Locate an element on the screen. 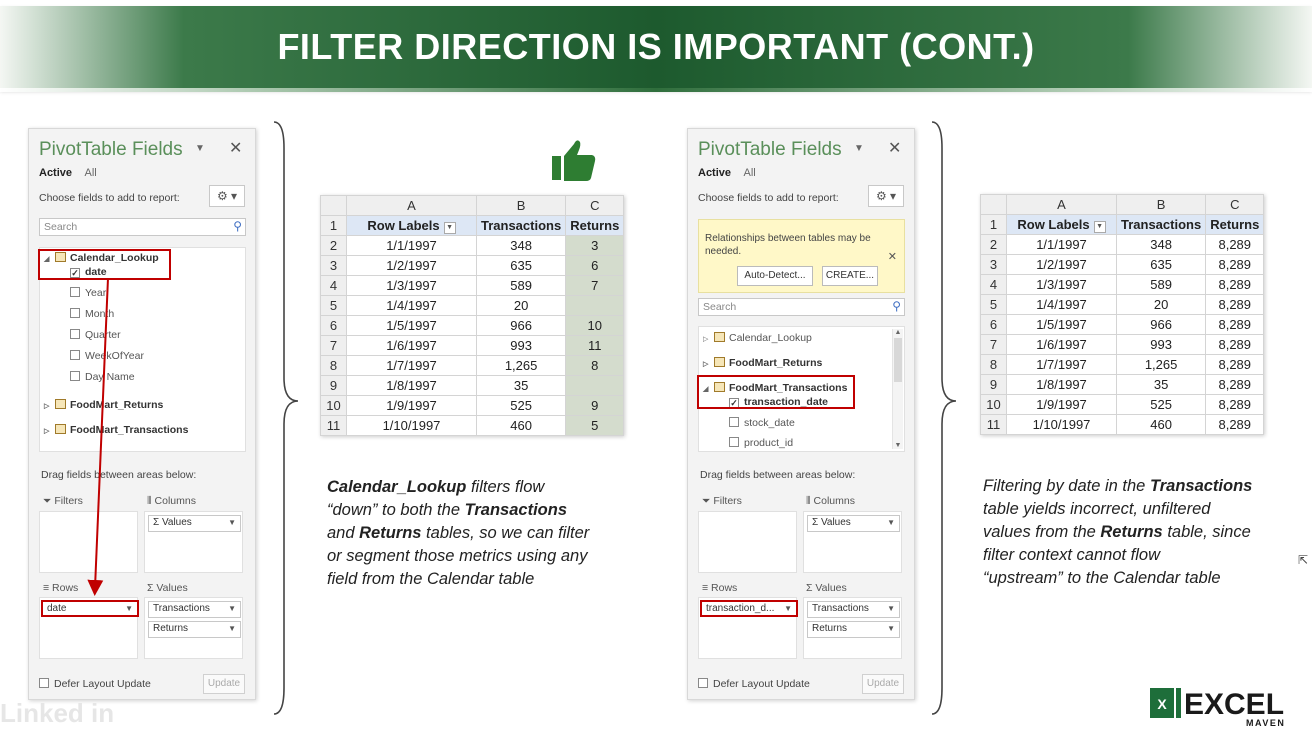  scrollbar-thumb is located at coordinates (898, 360).